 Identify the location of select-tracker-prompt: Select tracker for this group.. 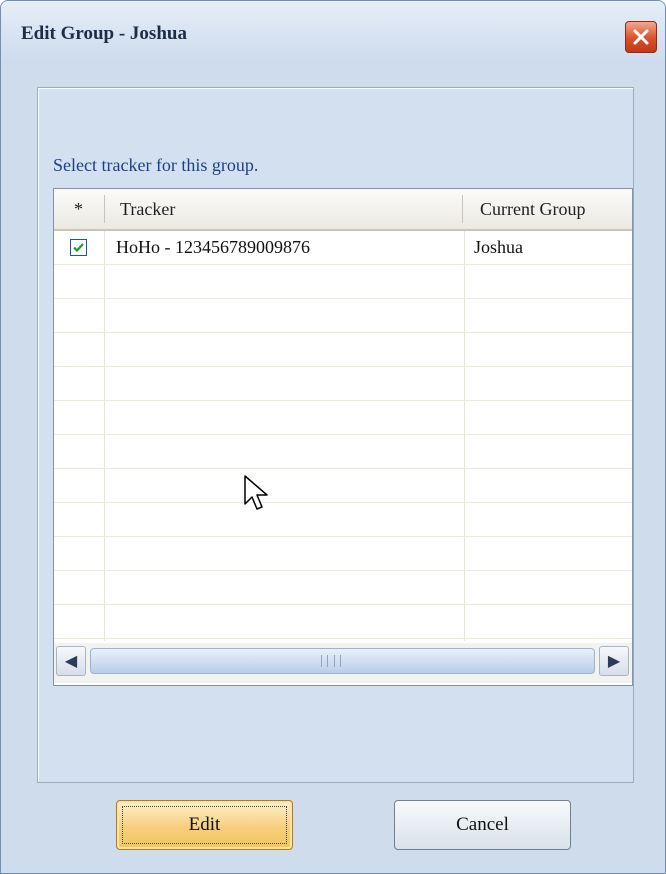
(156, 165).